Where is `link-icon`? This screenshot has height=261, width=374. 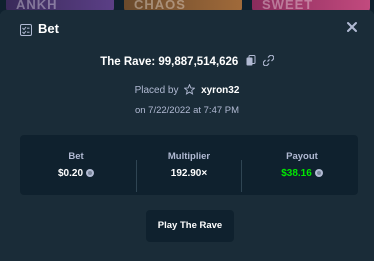
link-icon is located at coordinates (268, 61).